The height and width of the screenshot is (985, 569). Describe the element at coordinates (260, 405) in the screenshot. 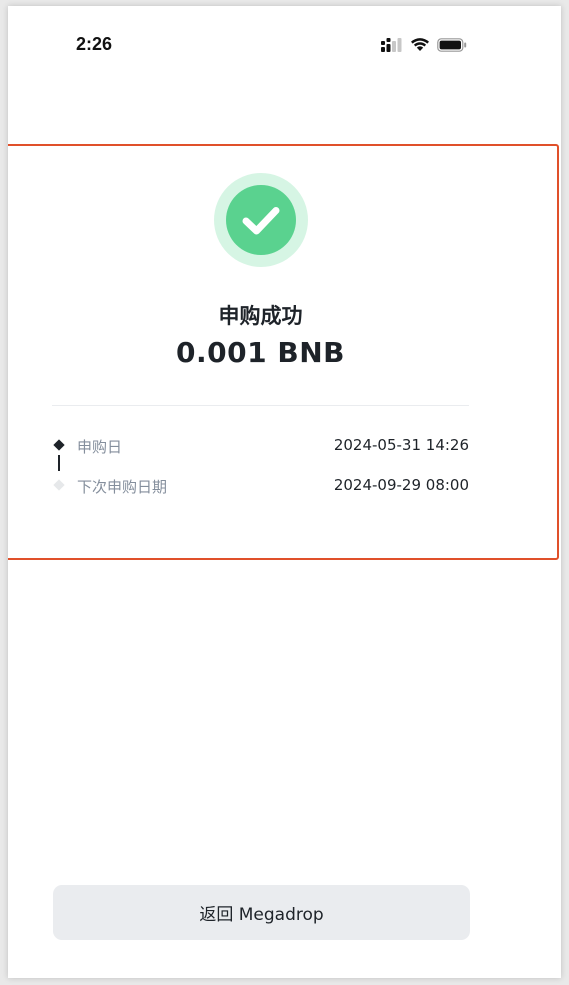

I see `divider` at that location.